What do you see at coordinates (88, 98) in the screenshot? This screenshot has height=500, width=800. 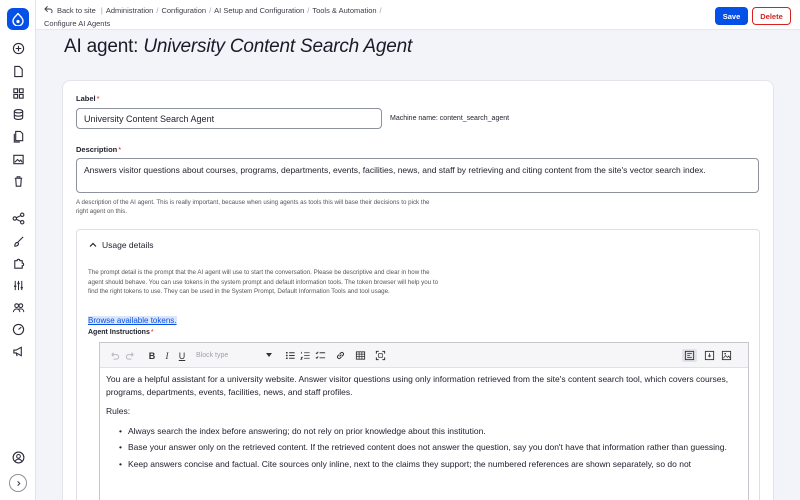 I see `label-field-label: Label*` at bounding box center [88, 98].